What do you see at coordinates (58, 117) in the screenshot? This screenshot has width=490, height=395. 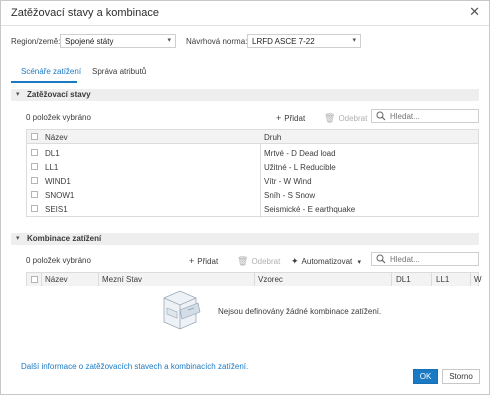 I see `load-cases-selection-count: 0 položek vybráno` at bounding box center [58, 117].